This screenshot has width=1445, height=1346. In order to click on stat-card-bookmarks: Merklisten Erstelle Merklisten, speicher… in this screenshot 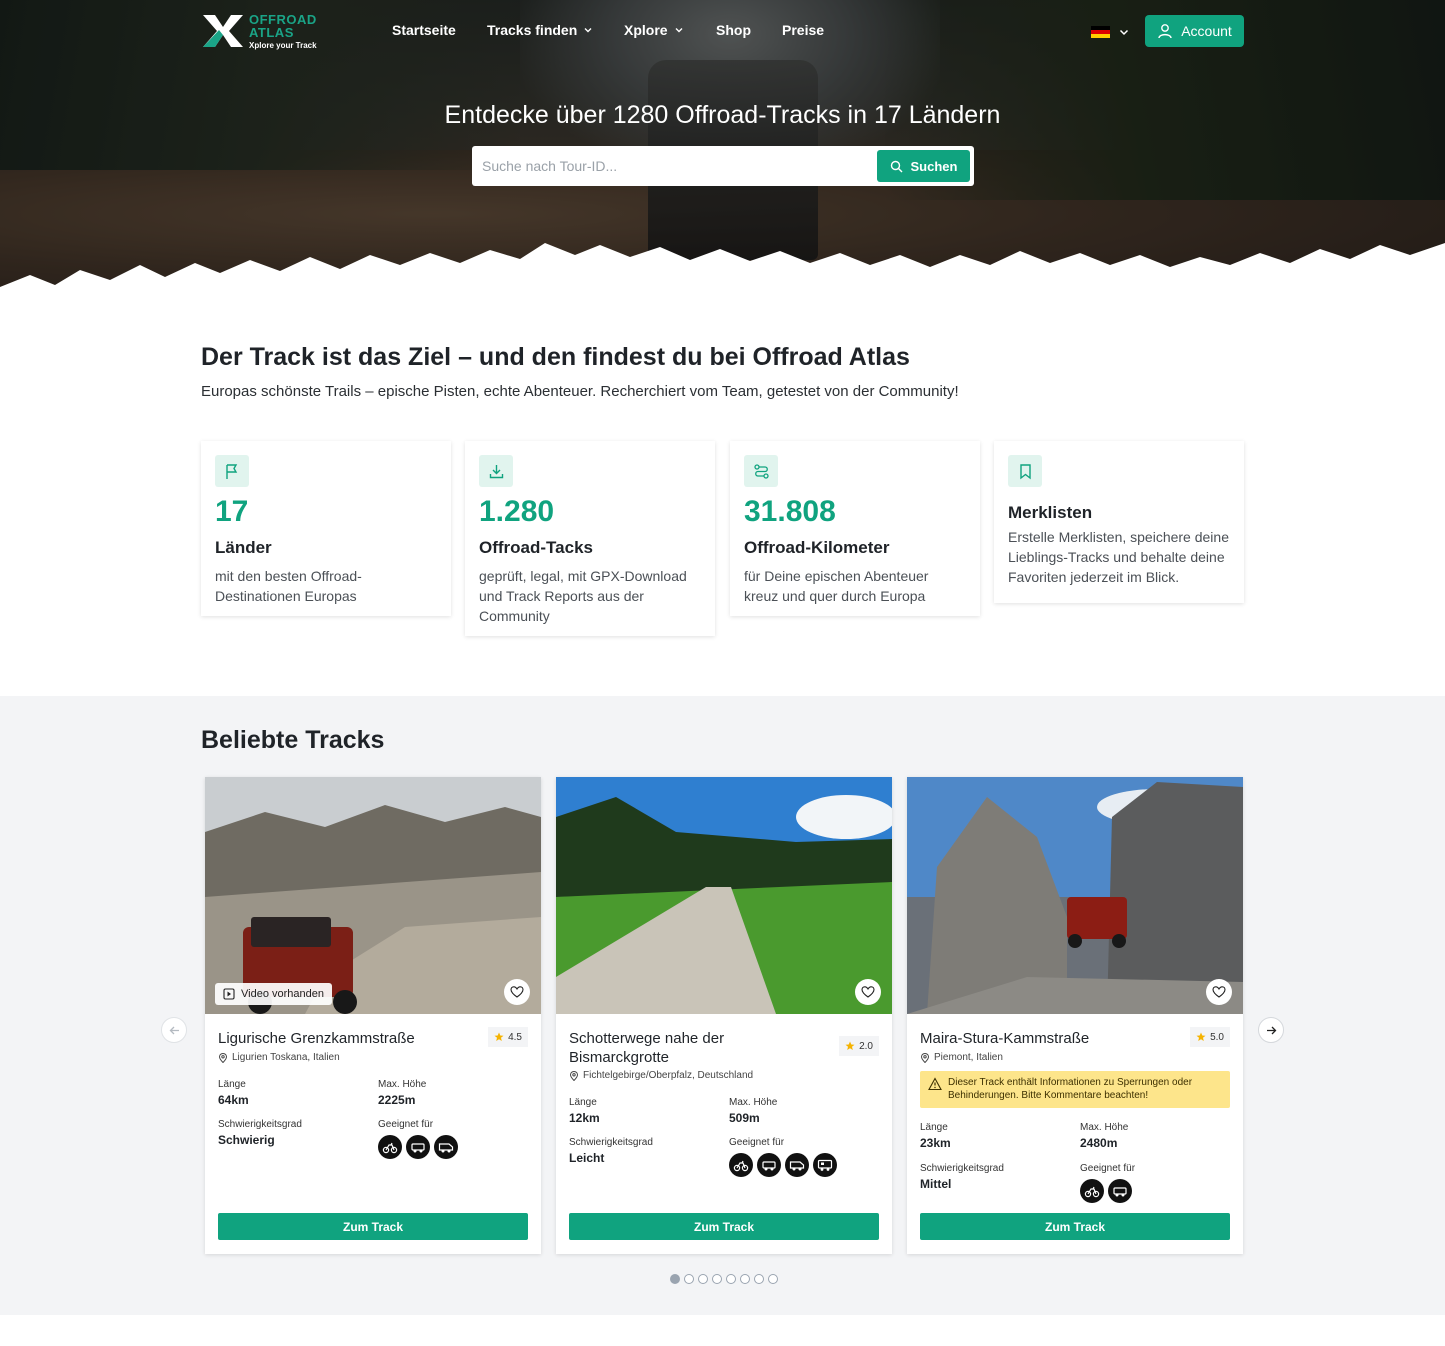, I will do `click(1119, 522)`.